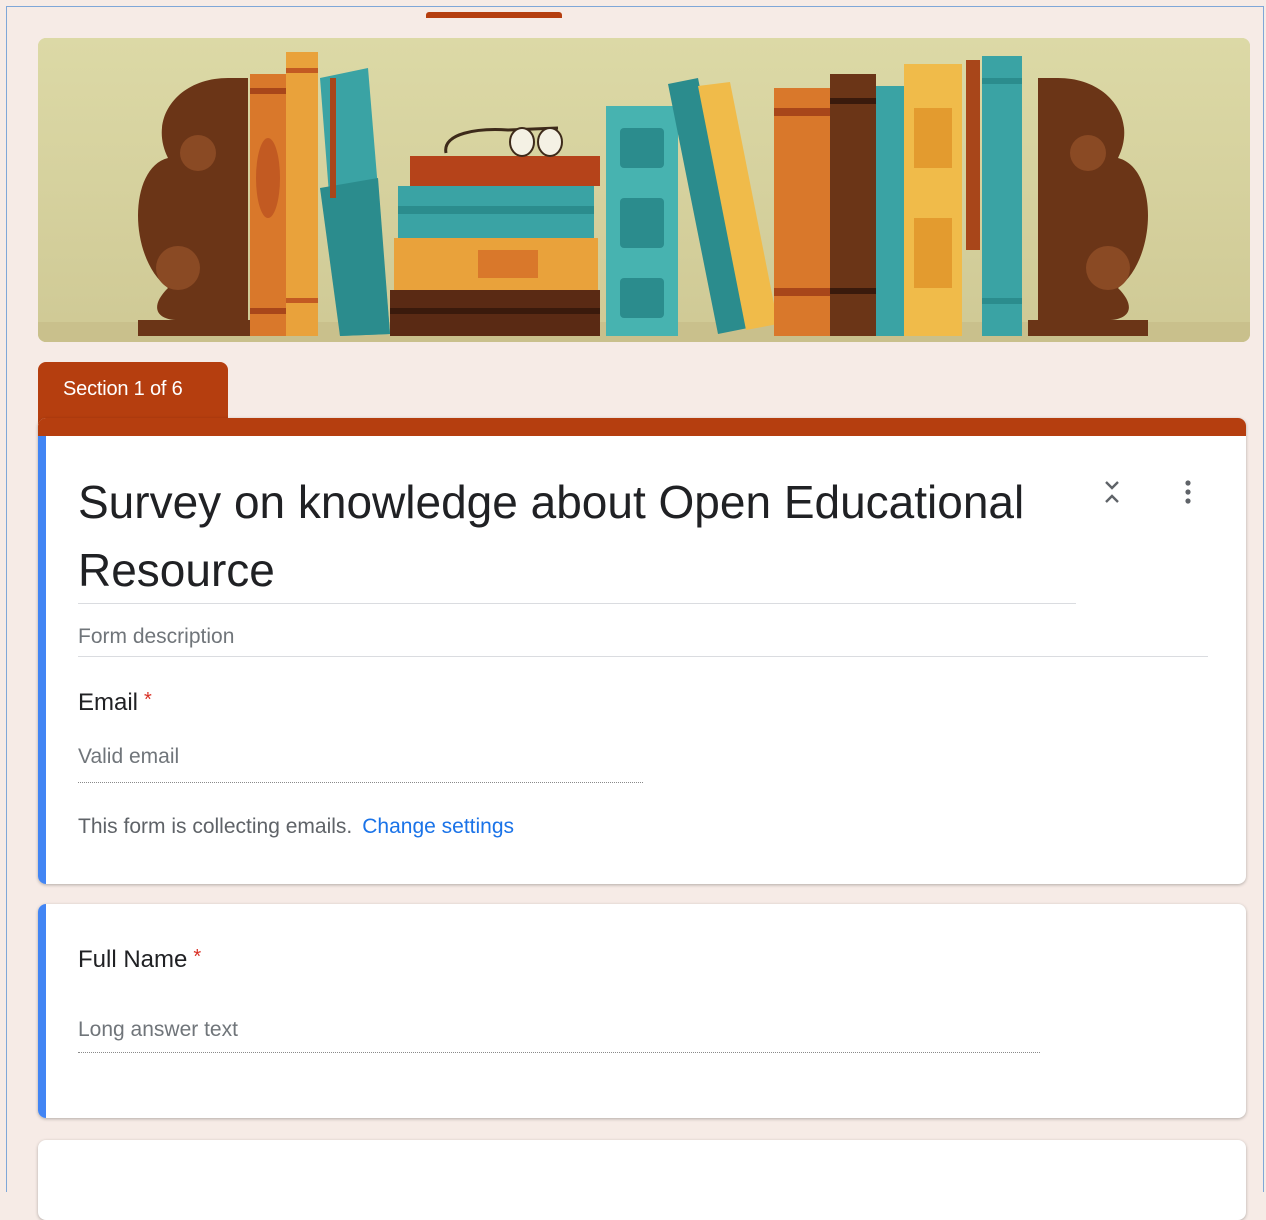  I want to click on active-tab-indicator, so click(494, 15).